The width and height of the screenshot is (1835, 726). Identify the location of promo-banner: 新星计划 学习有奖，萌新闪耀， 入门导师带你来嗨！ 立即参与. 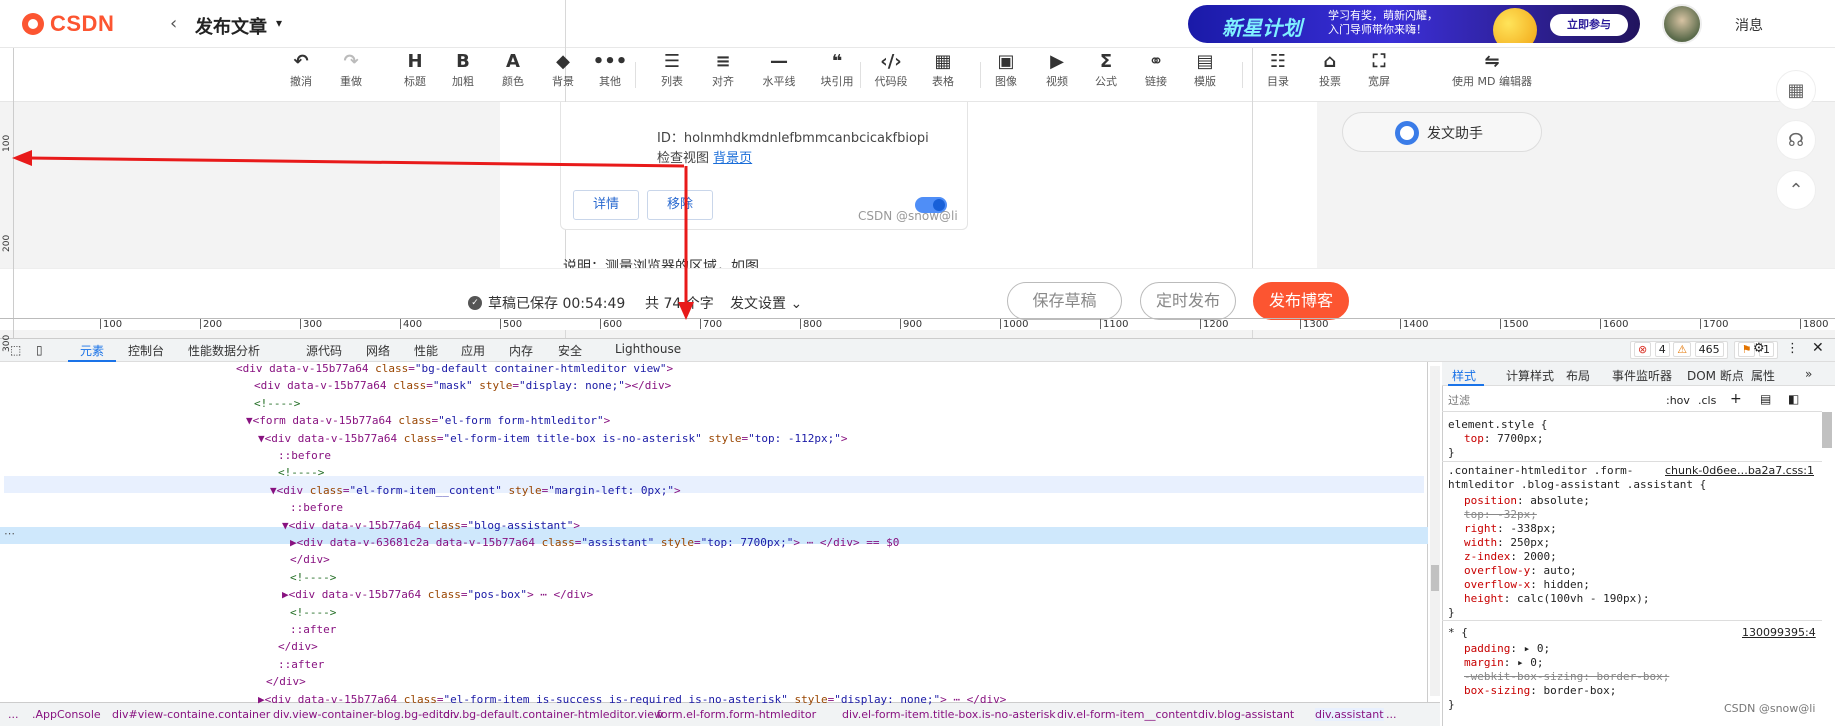
(1414, 24).